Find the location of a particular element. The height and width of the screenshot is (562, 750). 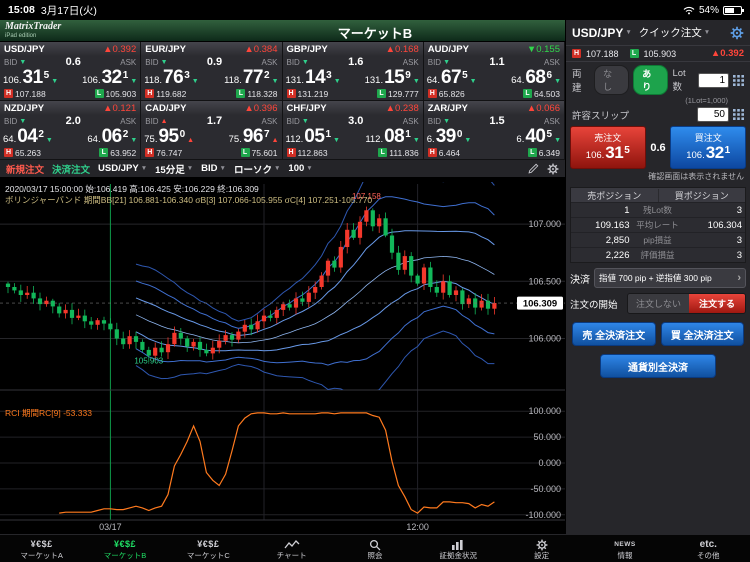

order-spread-value: 0.6 is located at coordinates (658, 147).